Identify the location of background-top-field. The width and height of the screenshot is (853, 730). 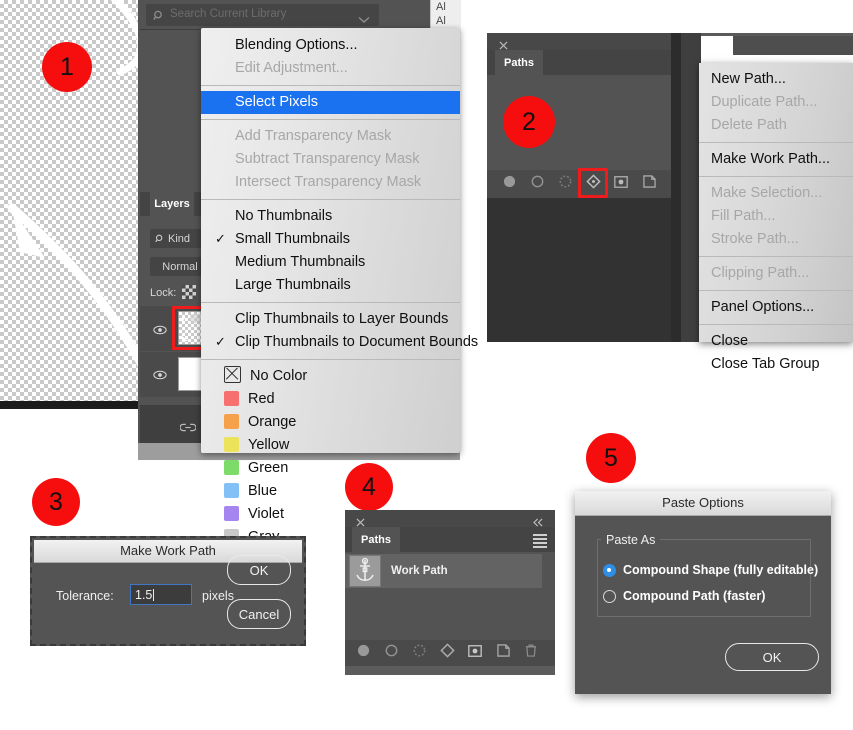
(793, 44).